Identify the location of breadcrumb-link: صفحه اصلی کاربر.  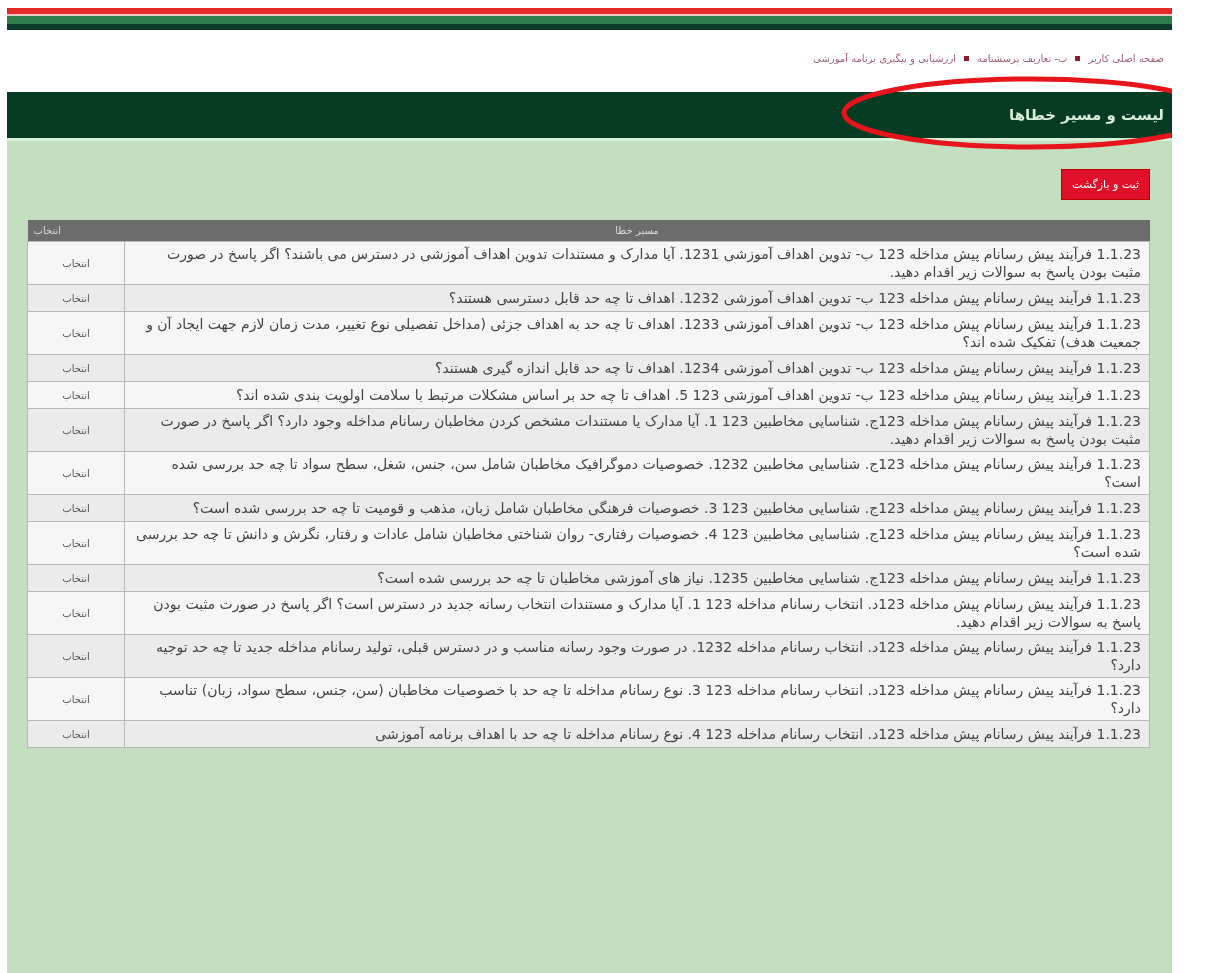
(1126, 58).